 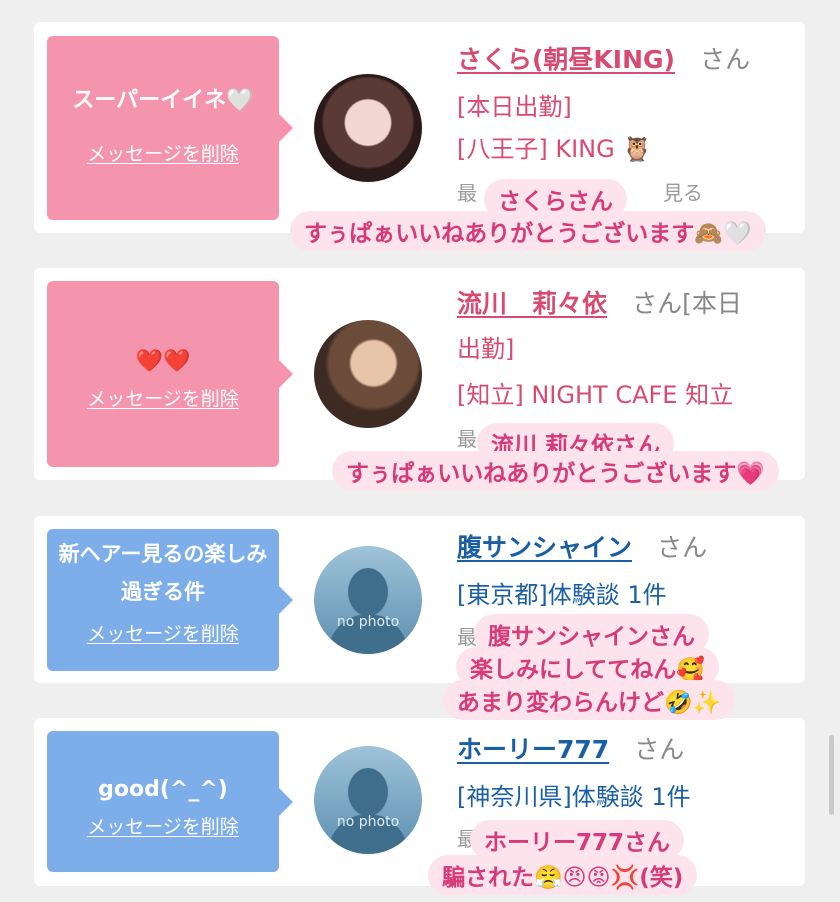 What do you see at coordinates (528, 231) in the screenshot?
I see `reply-overlay-line: すぅぱぁいいねありがとうございます🙈🤍` at bounding box center [528, 231].